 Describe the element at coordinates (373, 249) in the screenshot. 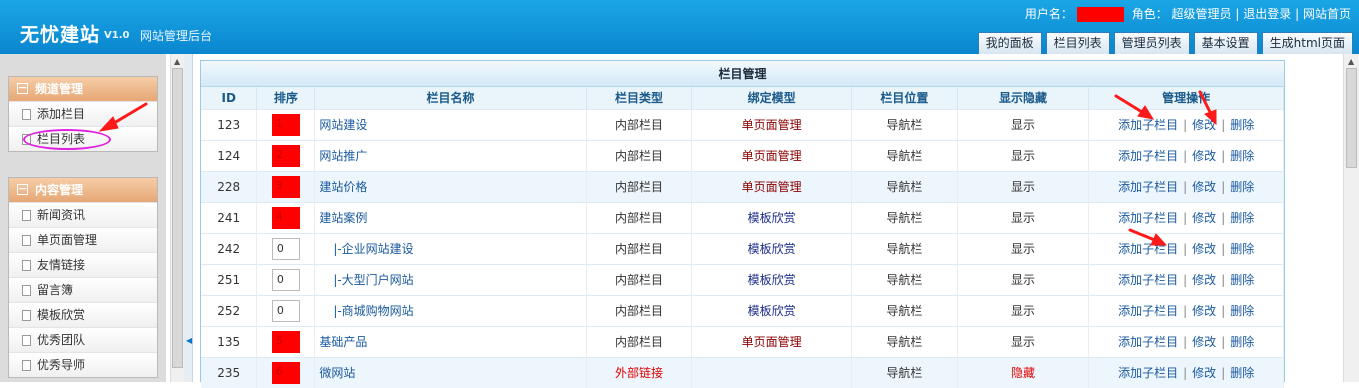

I see `column-name-link: |-企业网站建设` at that location.